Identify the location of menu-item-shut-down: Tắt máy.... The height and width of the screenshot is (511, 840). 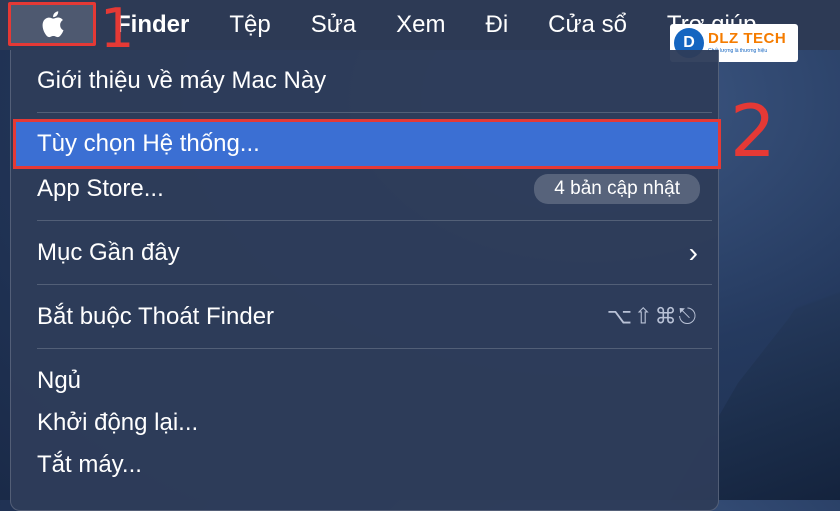
(364, 465).